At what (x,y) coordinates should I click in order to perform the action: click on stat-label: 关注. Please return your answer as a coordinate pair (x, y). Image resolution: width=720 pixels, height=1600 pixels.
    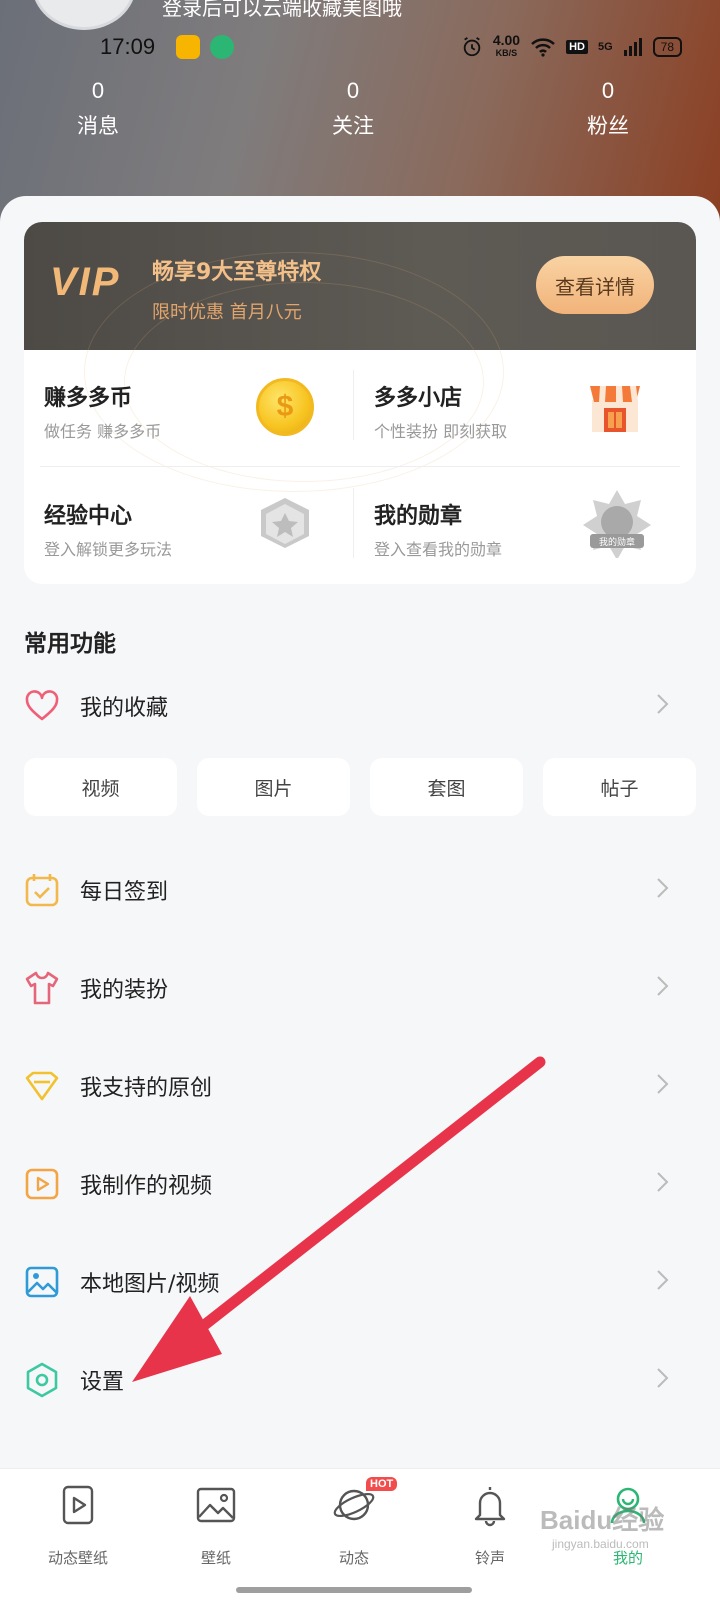
    Looking at the image, I should click on (353, 126).